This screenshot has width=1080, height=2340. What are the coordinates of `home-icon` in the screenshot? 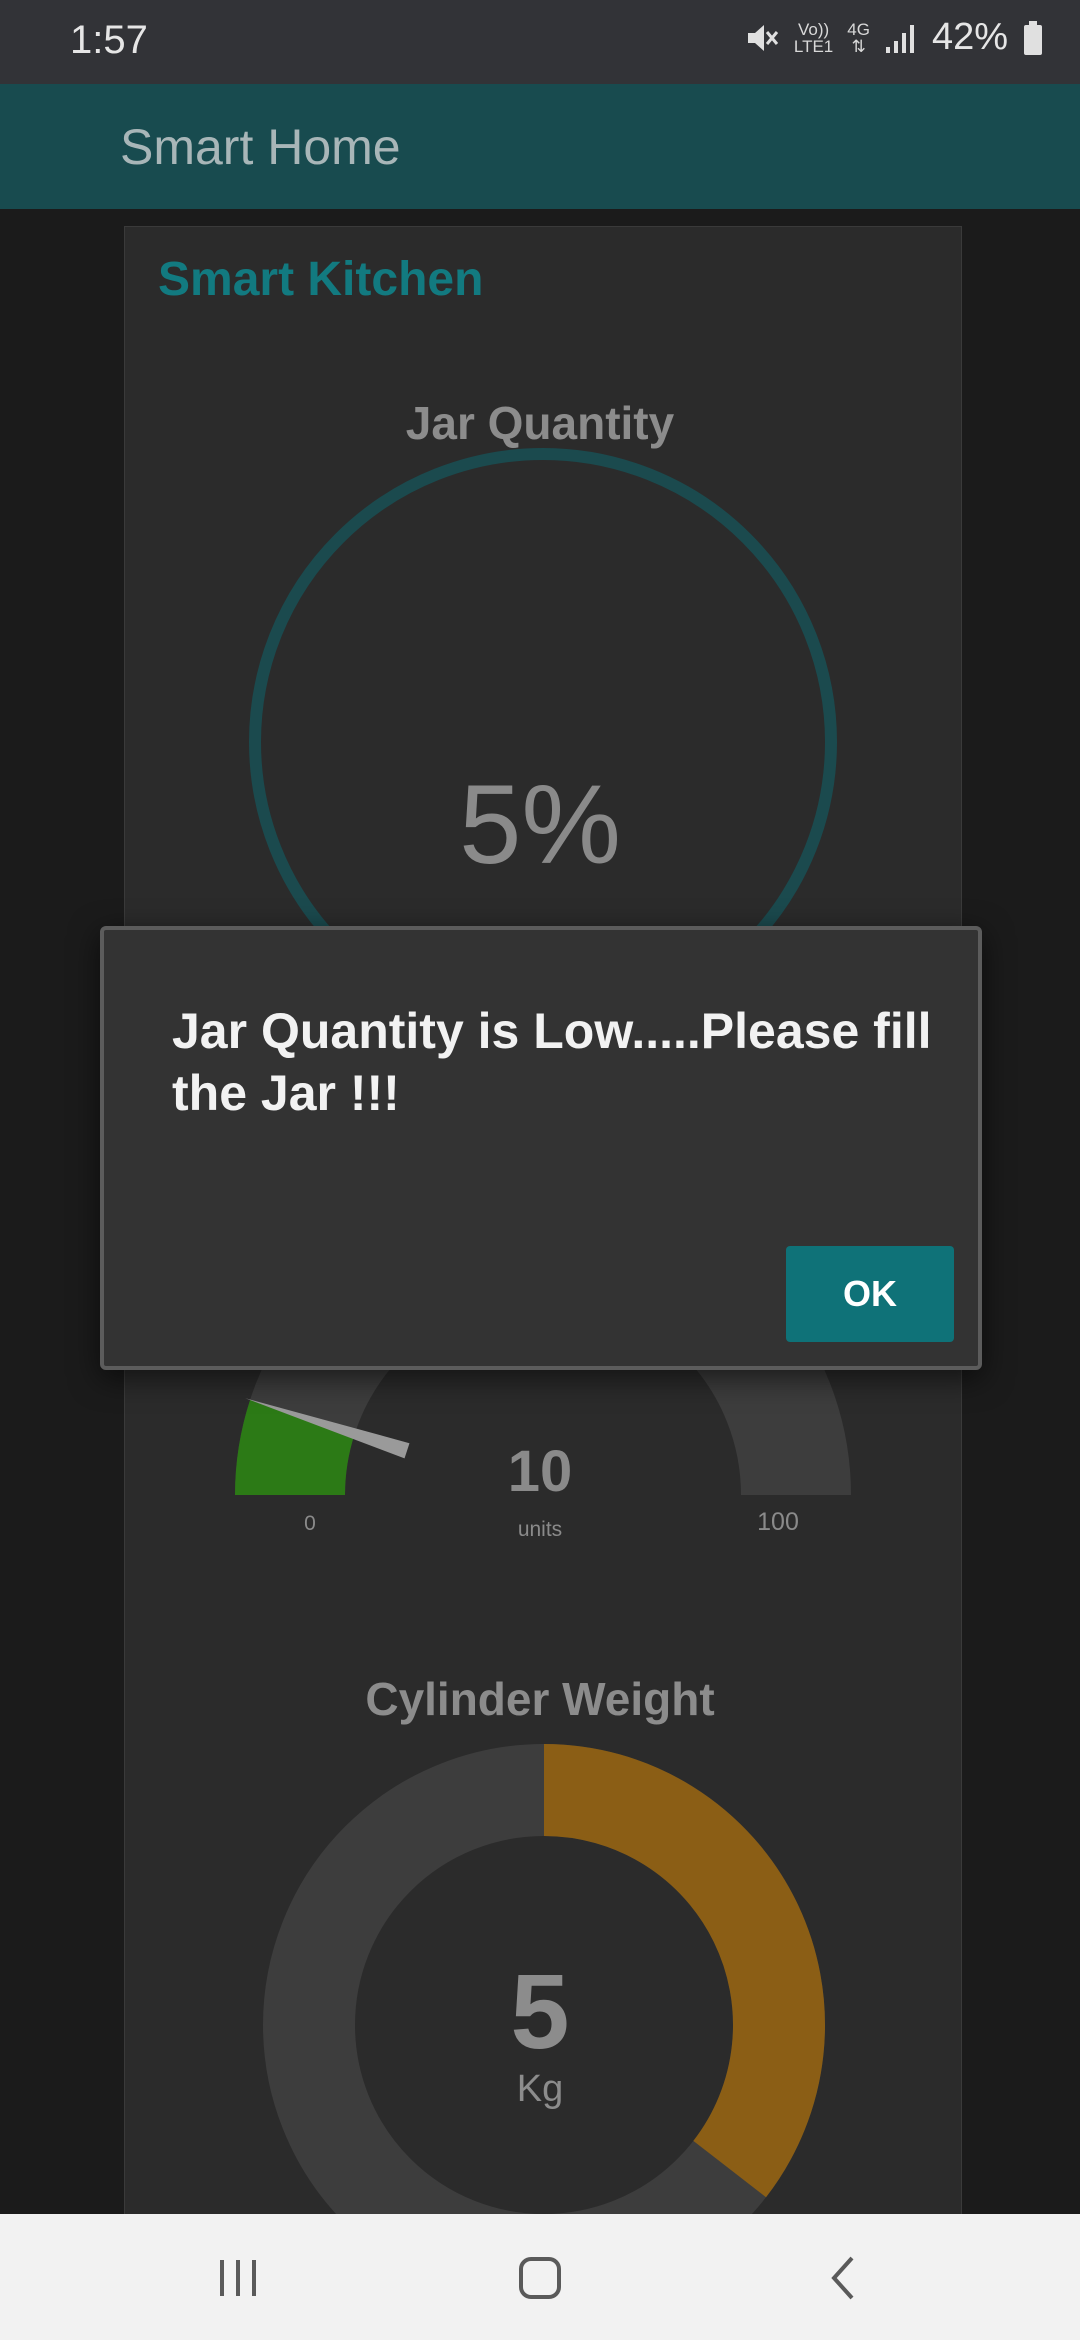 It's located at (540, 2278).